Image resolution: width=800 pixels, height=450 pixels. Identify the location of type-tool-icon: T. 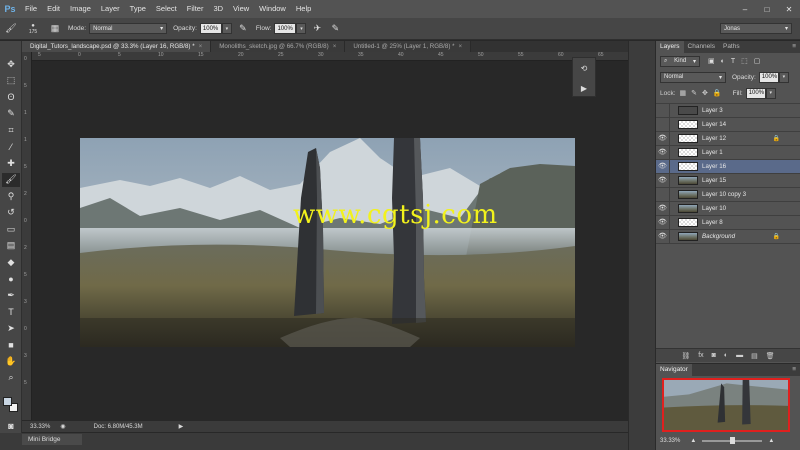
(11, 312).